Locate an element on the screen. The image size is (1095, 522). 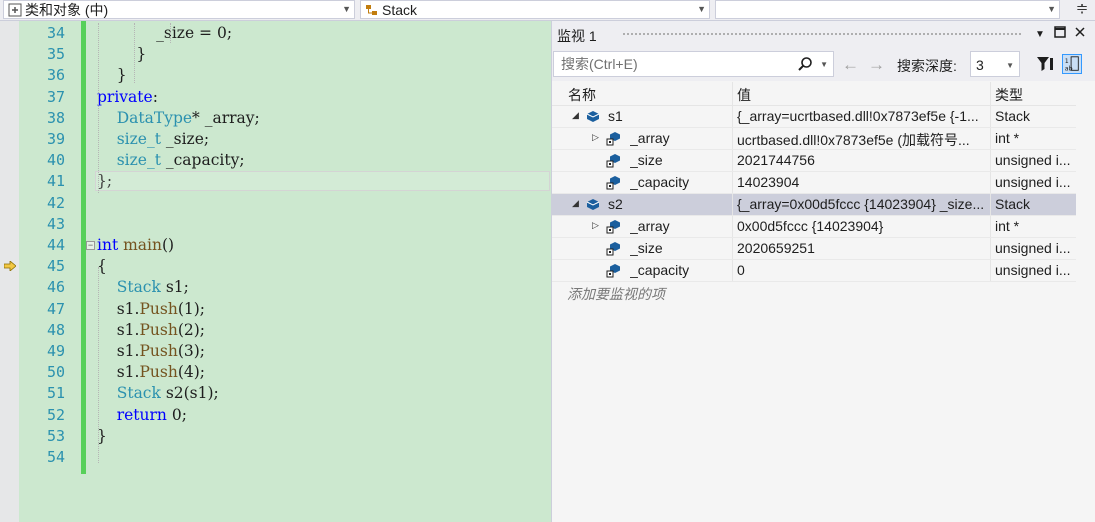
code-text: _size = 0; is located at coordinates (164, 33).